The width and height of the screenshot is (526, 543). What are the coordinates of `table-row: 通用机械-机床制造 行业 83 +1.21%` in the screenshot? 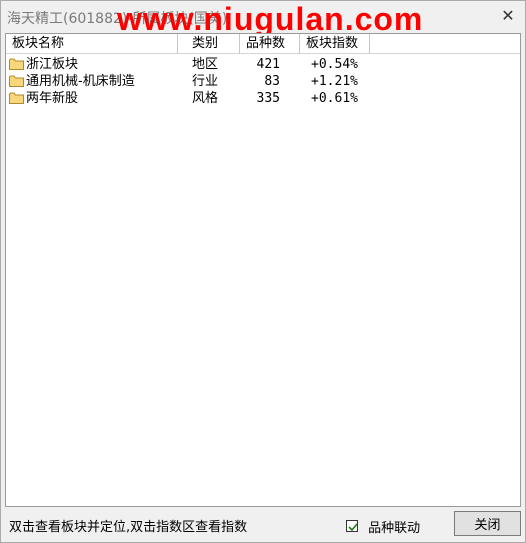 It's located at (263, 81).